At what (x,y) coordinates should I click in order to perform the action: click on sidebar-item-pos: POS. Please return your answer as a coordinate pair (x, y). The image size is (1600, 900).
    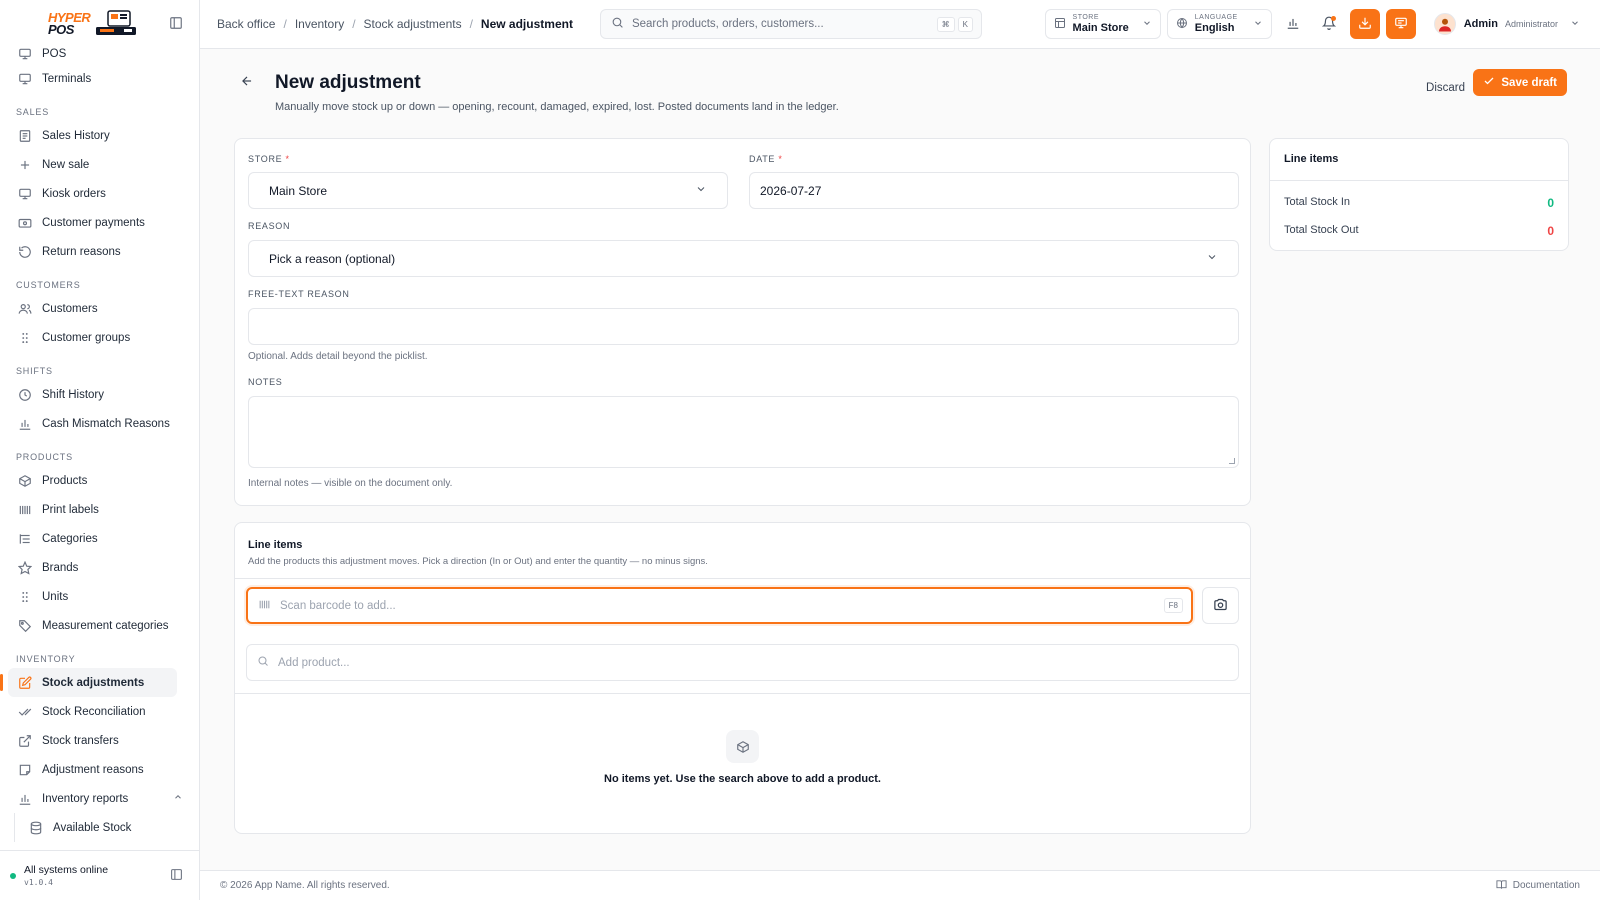
    Looking at the image, I should click on (99, 54).